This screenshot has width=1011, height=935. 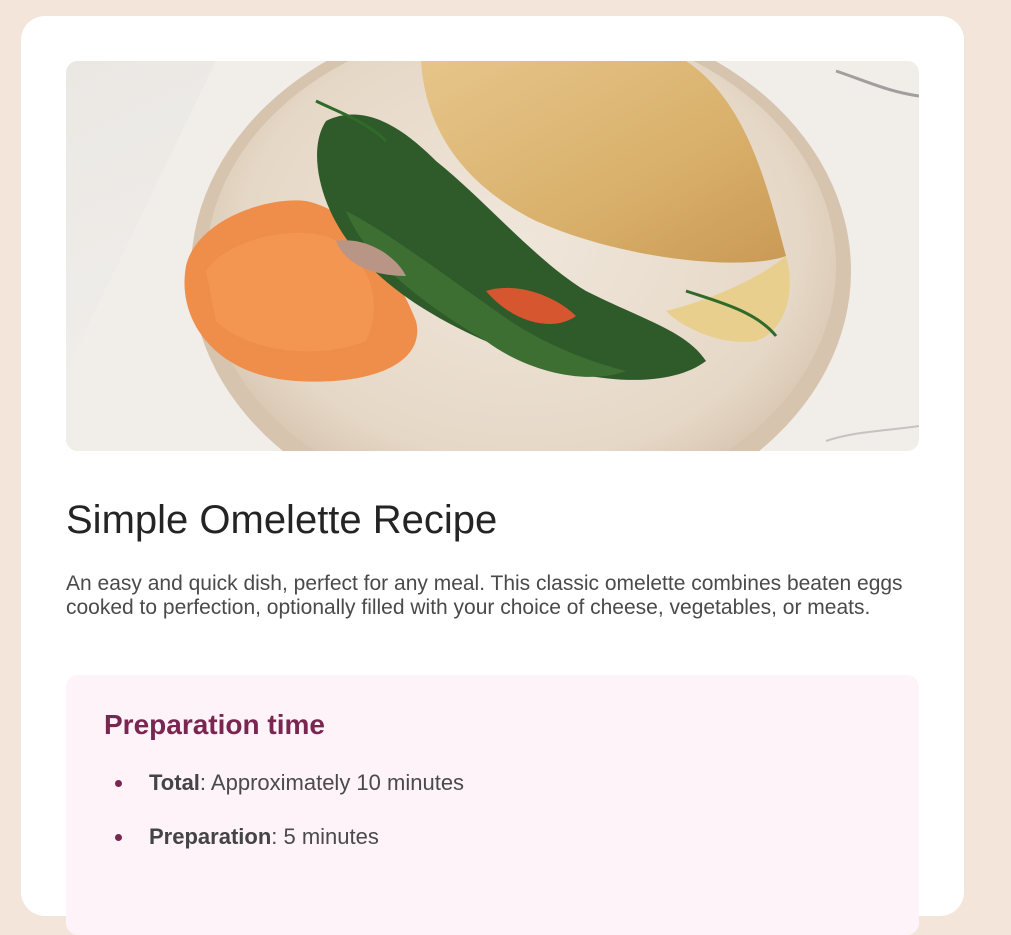 What do you see at coordinates (332, 782) in the screenshot?
I see `prep-item-value: : Approximately 10 minutes` at bounding box center [332, 782].